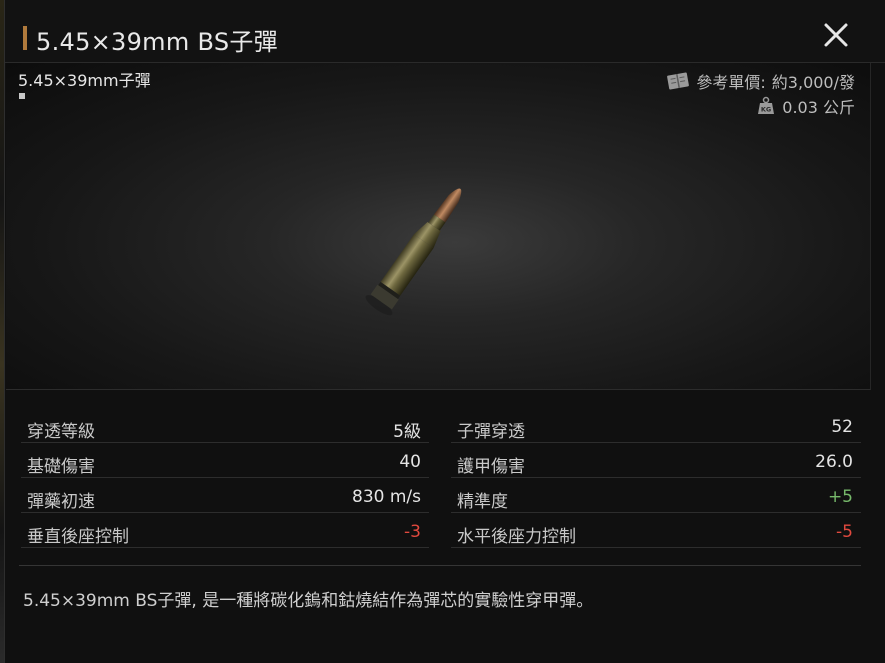  Describe the element at coordinates (656, 530) in the screenshot. I see `stat-row: 水平後座力控制 -5` at that location.